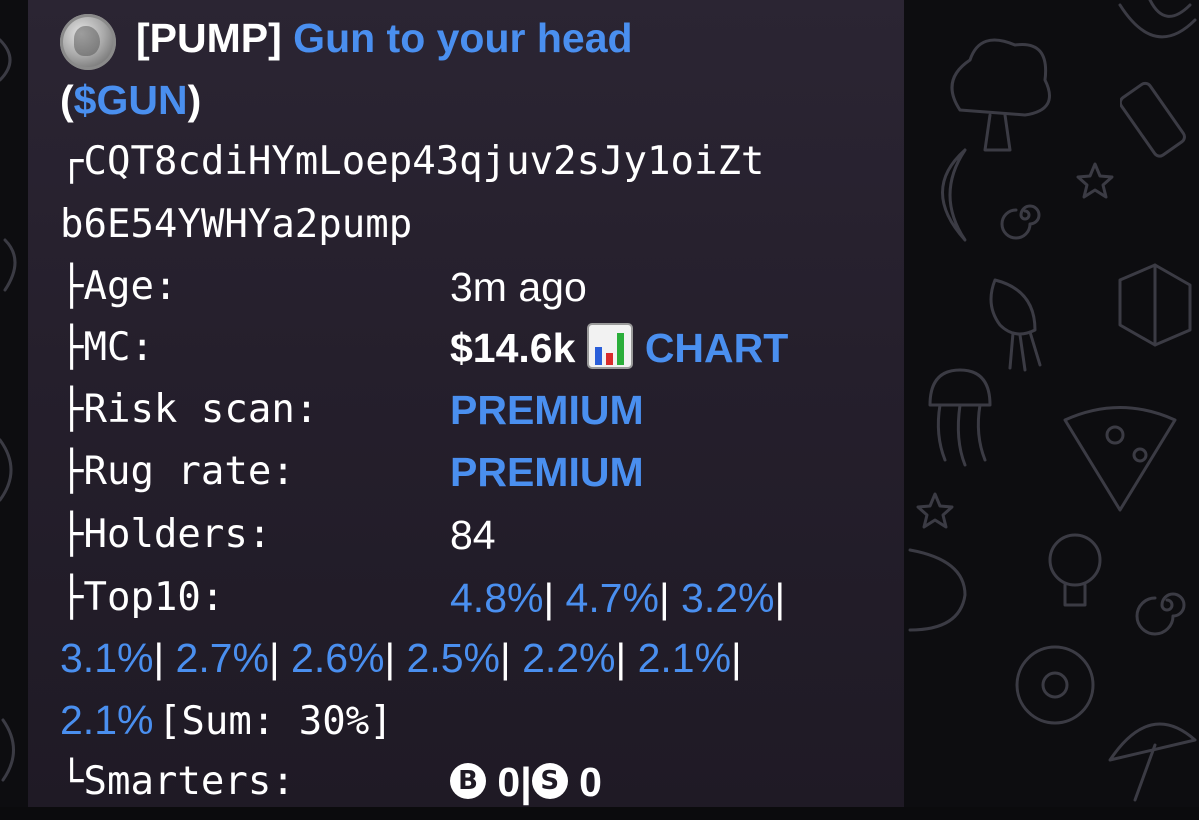 This screenshot has width=1199, height=820. Describe the element at coordinates (177, 534) in the screenshot. I see `holders-label: Holders:` at that location.